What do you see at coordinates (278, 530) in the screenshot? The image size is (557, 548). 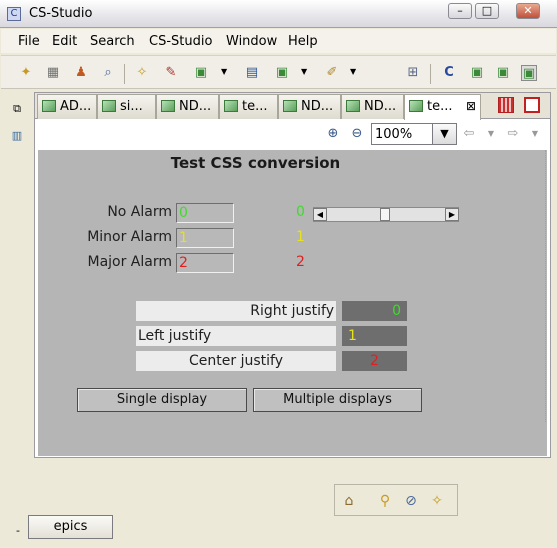 I see `bottom-trim: - epics` at bounding box center [278, 530].